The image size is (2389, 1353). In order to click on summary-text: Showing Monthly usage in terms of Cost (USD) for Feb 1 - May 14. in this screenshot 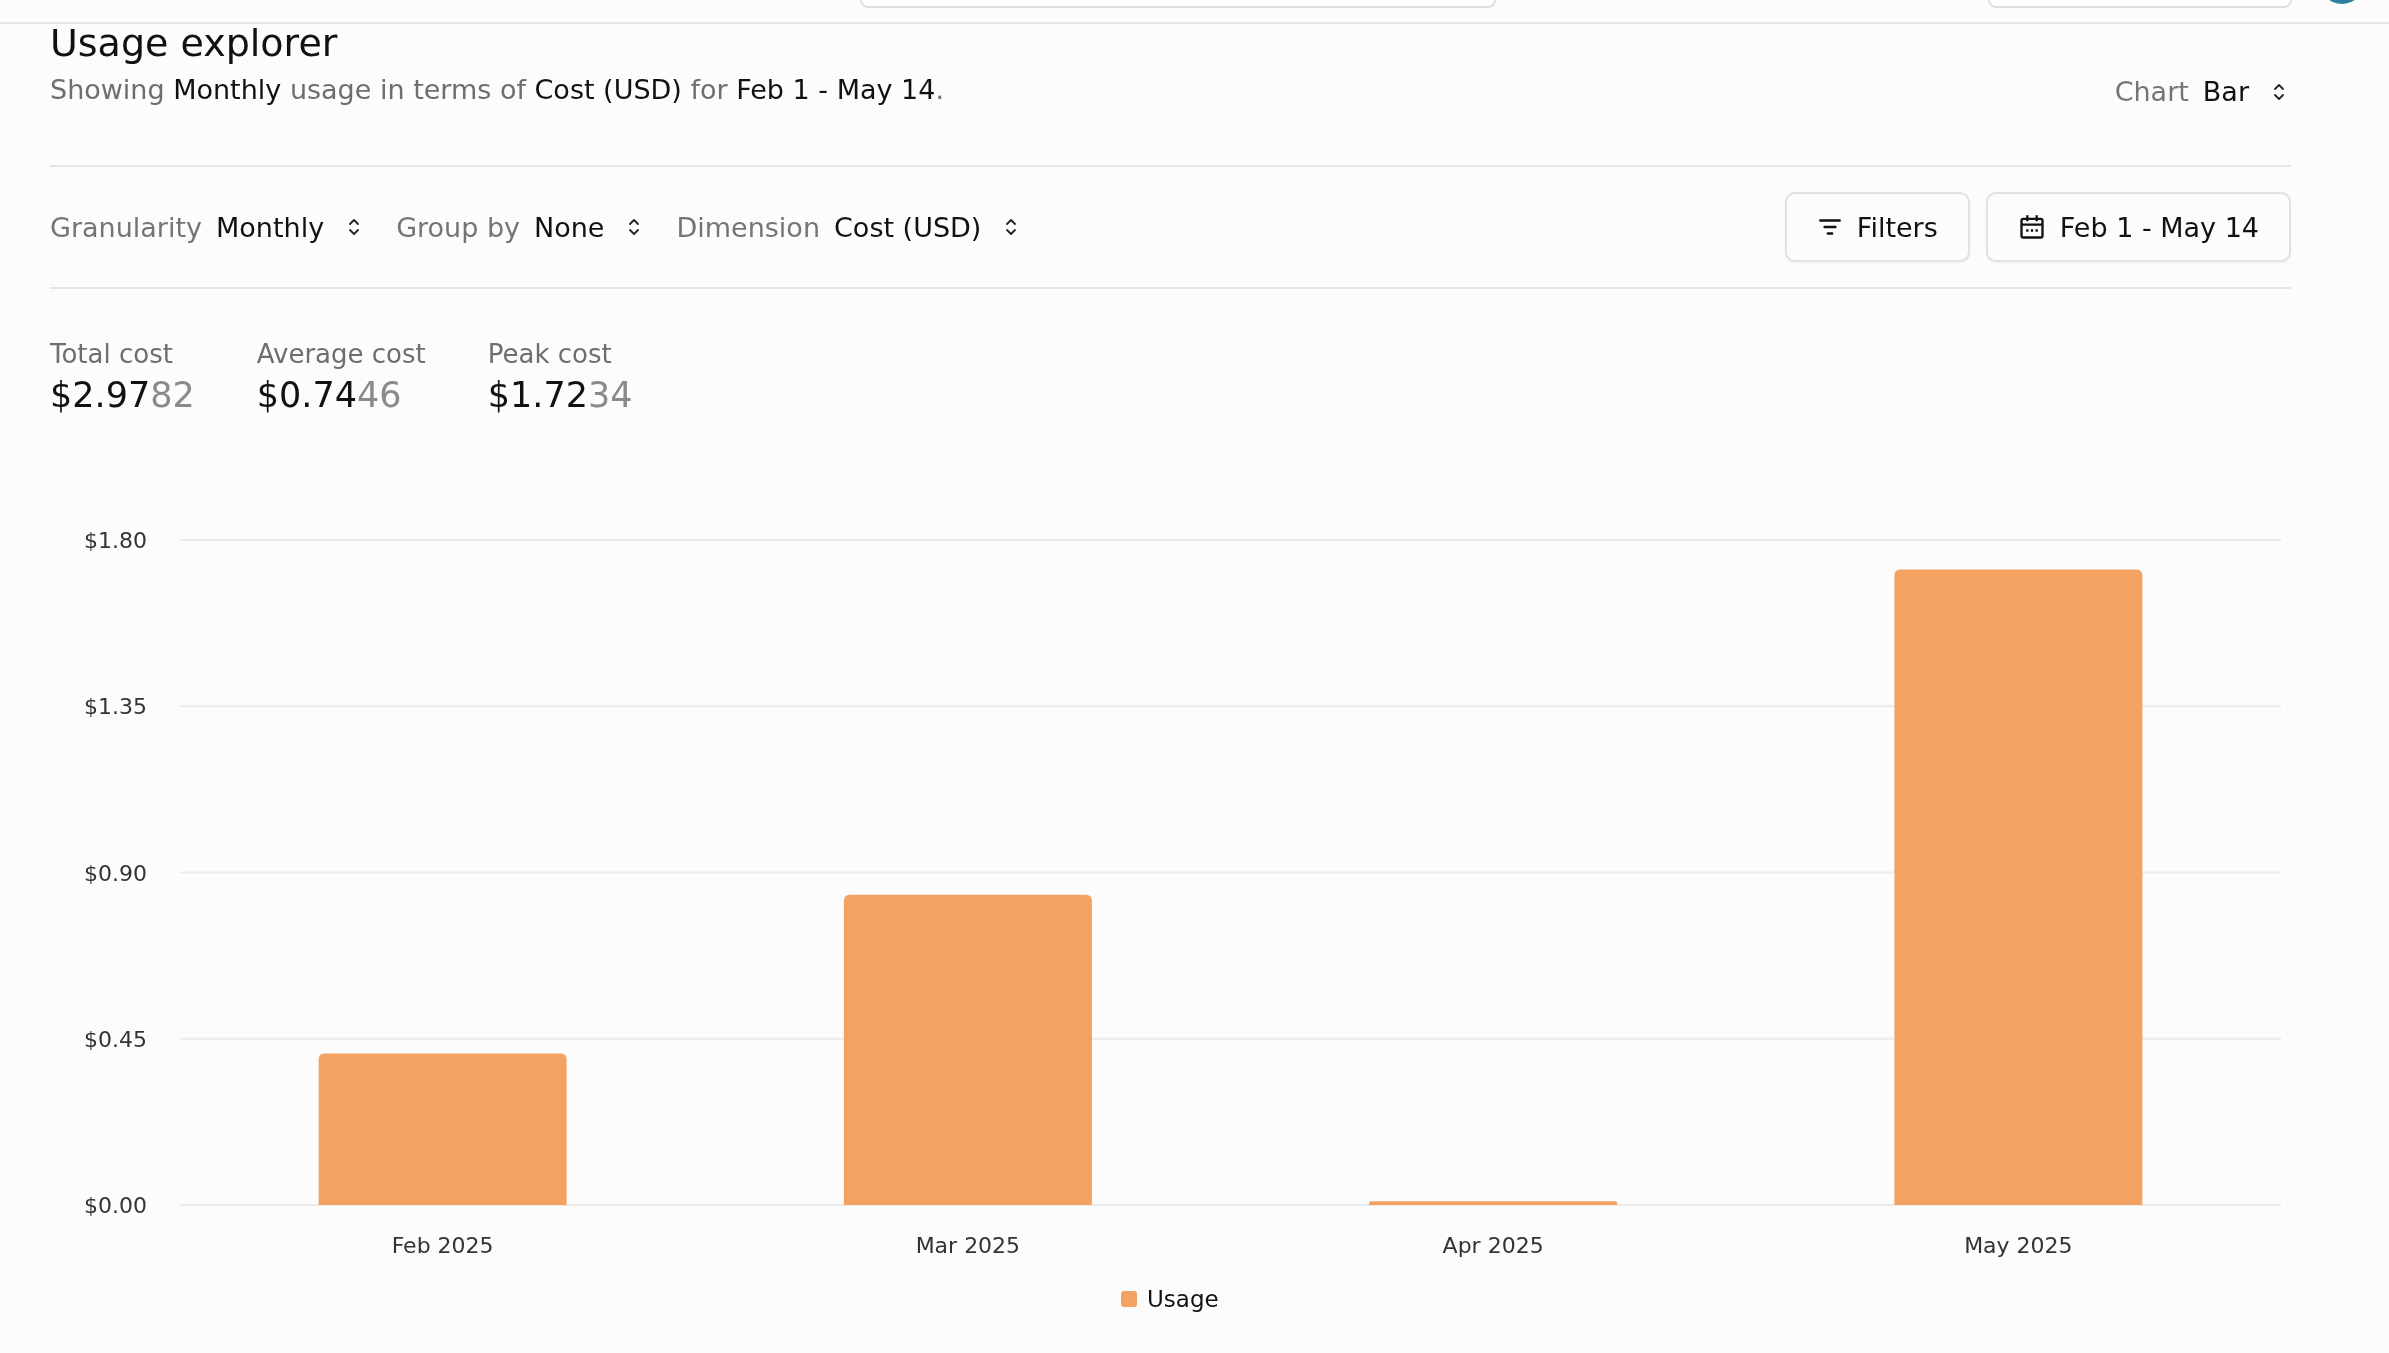, I will do `click(497, 89)`.